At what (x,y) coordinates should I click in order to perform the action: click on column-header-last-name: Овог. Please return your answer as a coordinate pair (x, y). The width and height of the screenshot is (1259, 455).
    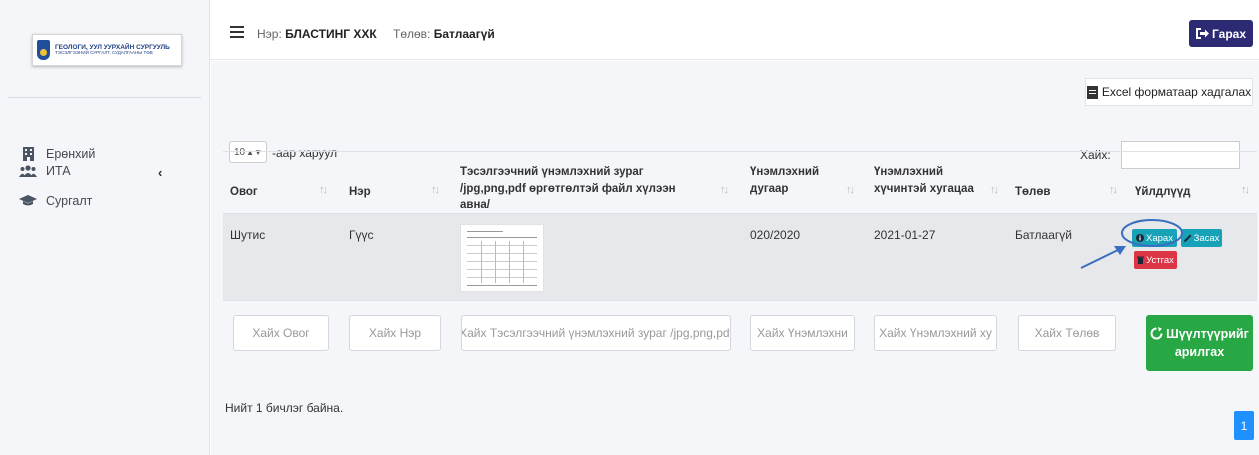
    Looking at the image, I should click on (244, 192).